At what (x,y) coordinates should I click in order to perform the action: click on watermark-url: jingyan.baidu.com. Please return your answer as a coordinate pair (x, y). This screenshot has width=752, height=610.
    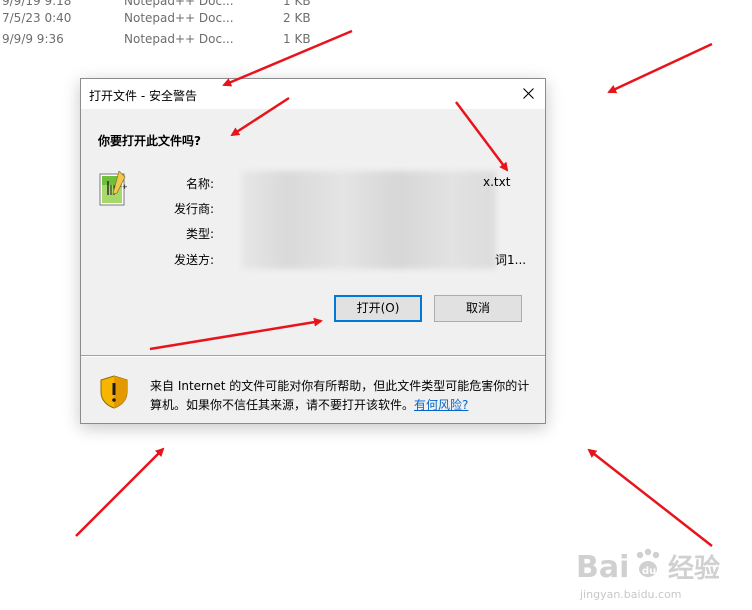
    Looking at the image, I should click on (630, 594).